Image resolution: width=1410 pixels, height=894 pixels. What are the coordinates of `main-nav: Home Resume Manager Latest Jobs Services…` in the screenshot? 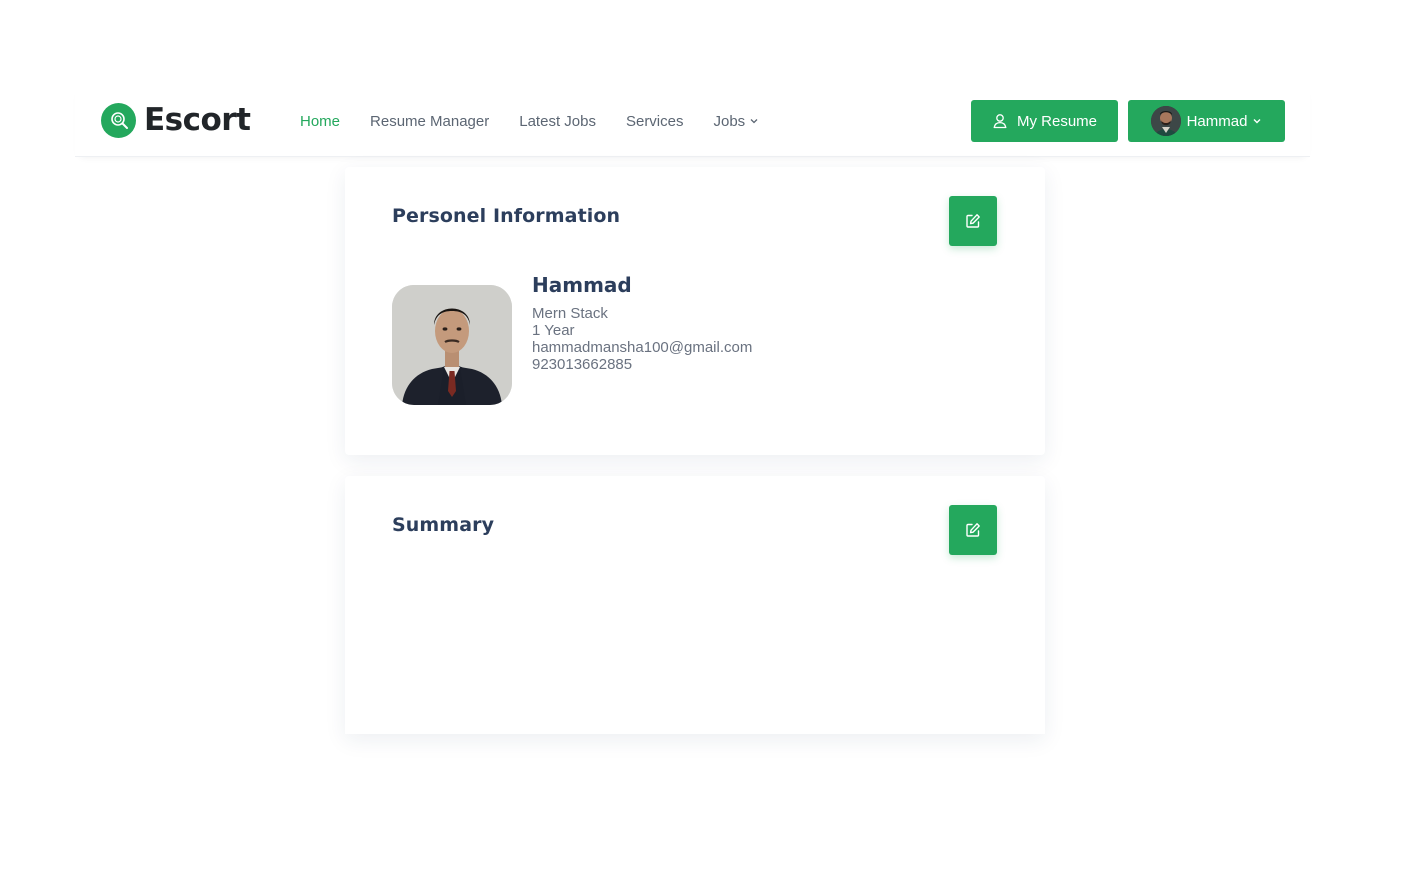 It's located at (544, 121).